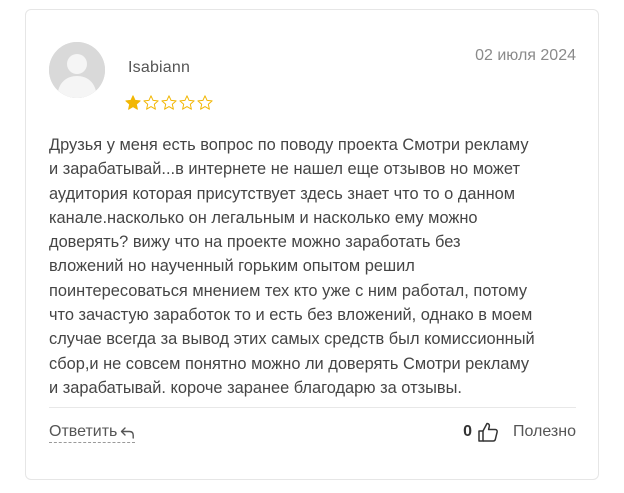  I want to click on avatar, so click(77, 70).